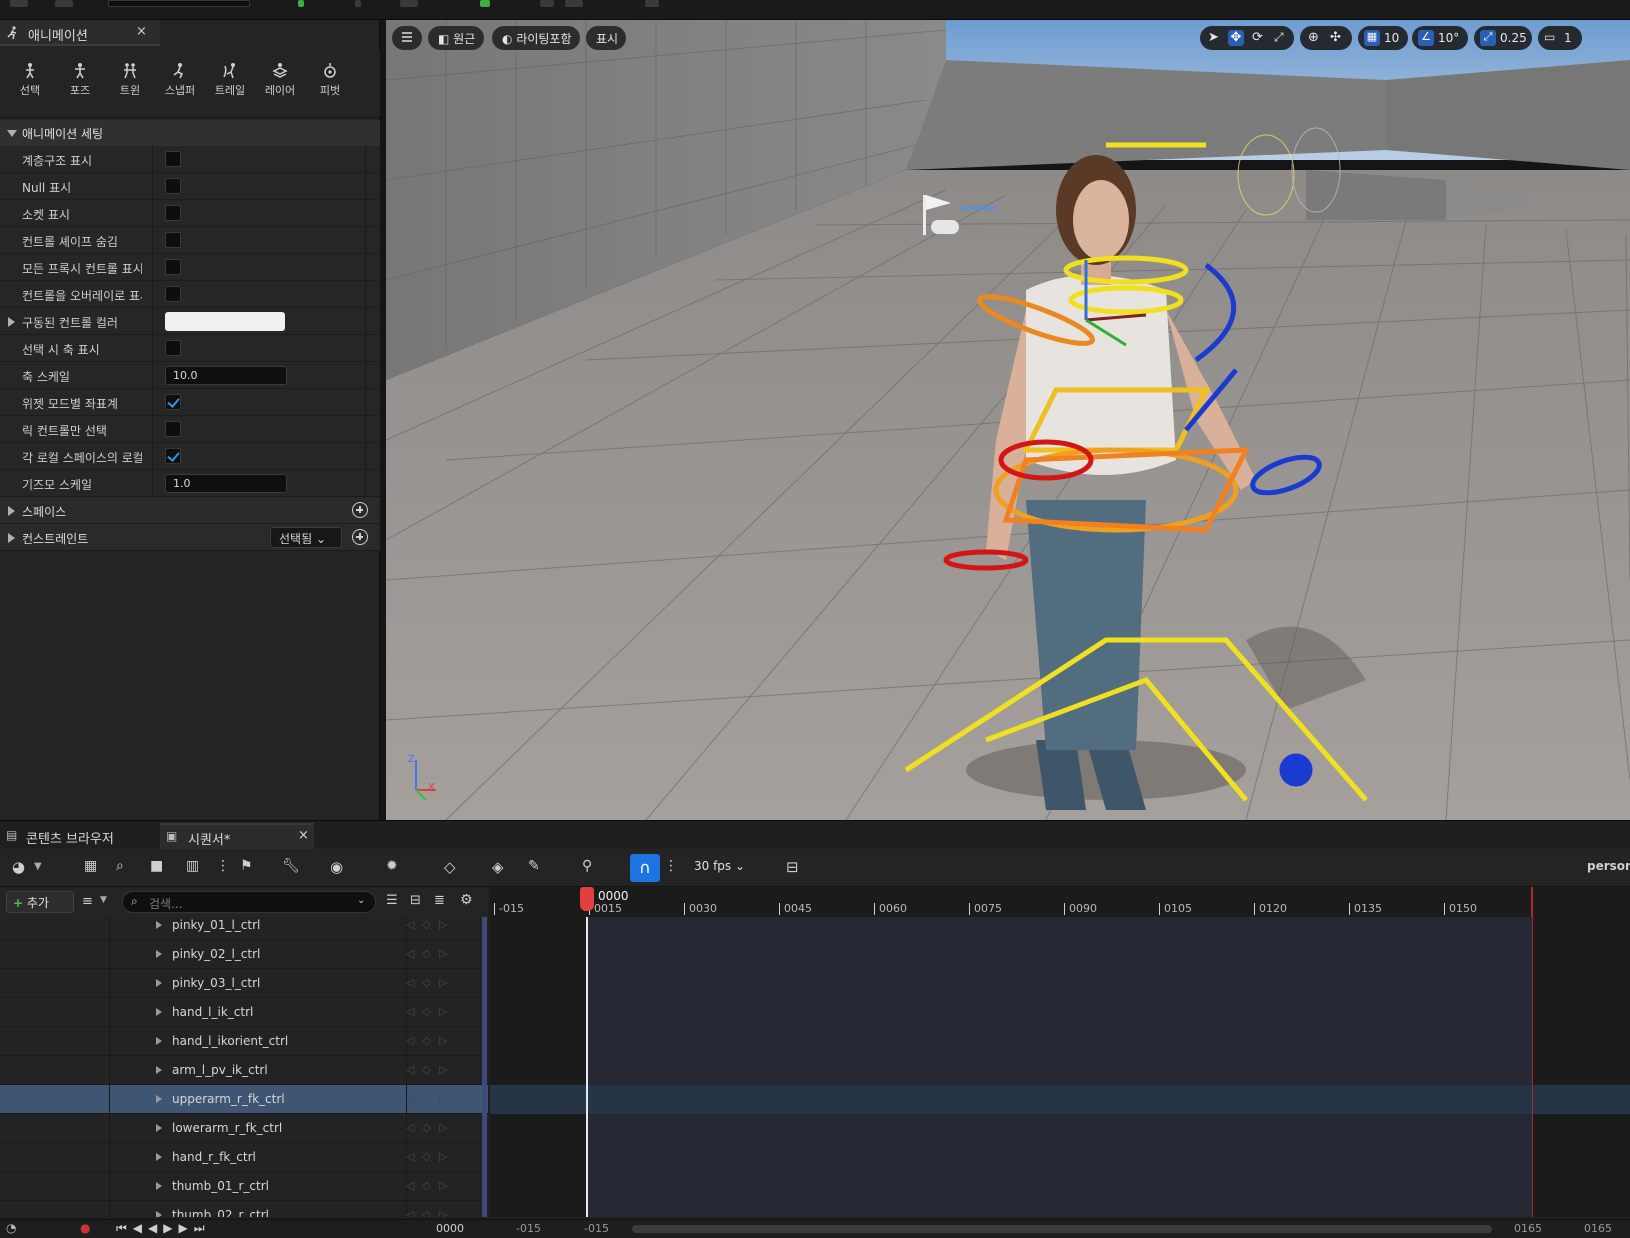  What do you see at coordinates (1282, 38) in the screenshot?
I see `scale-icon: ⤢` at bounding box center [1282, 38].